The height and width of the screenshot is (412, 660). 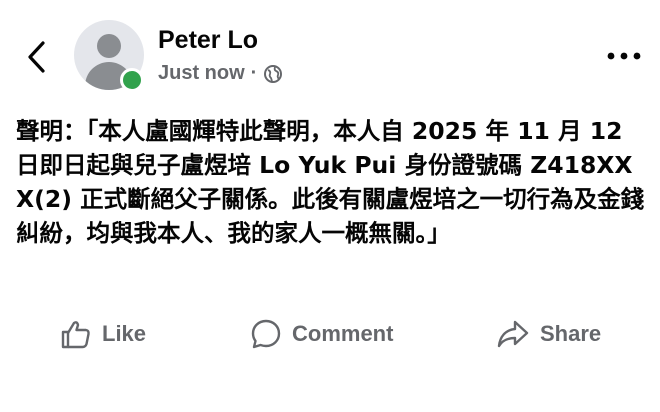 What do you see at coordinates (124, 333) in the screenshot?
I see `like-label: Like` at bounding box center [124, 333].